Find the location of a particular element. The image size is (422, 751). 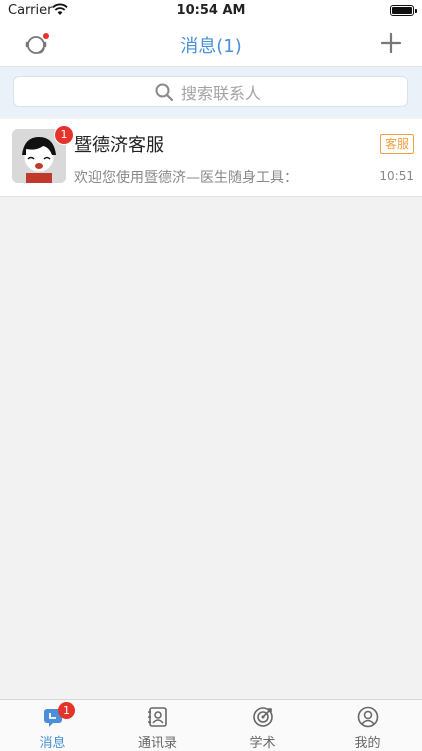

tab-contacts: 通讯录 is located at coordinates (157, 725).